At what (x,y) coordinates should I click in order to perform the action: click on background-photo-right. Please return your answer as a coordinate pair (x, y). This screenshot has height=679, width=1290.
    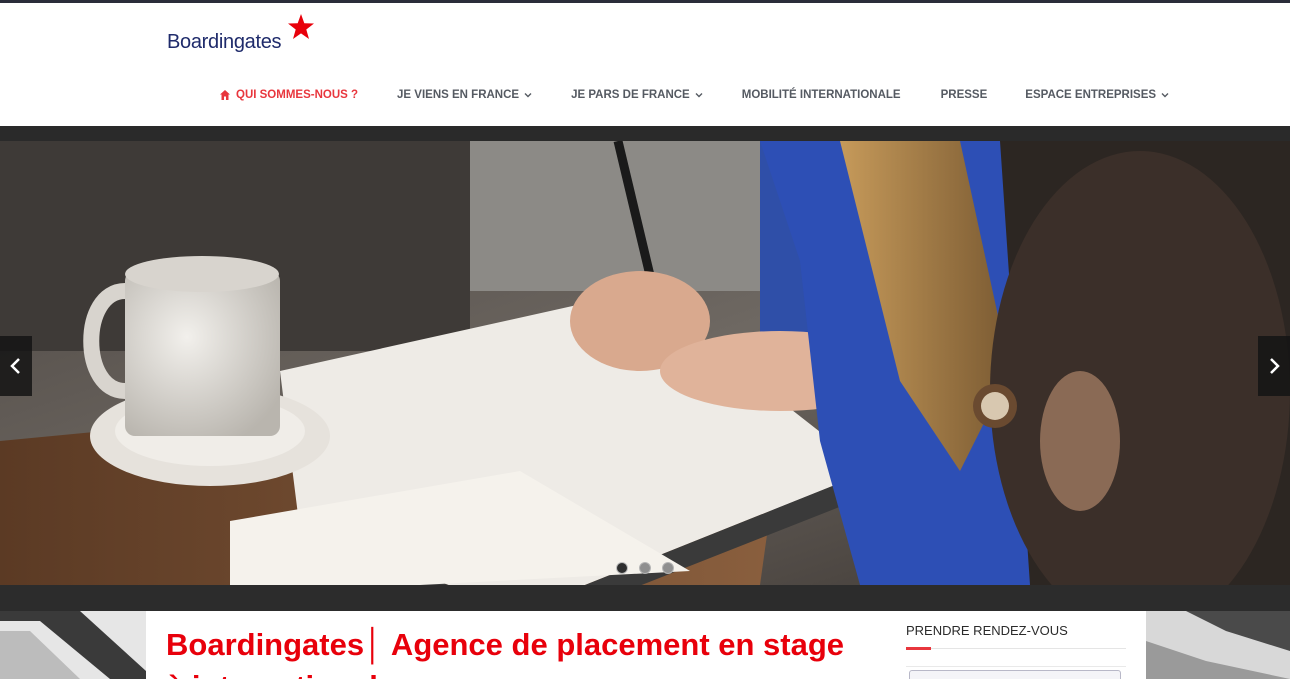
    Looking at the image, I should click on (1218, 645).